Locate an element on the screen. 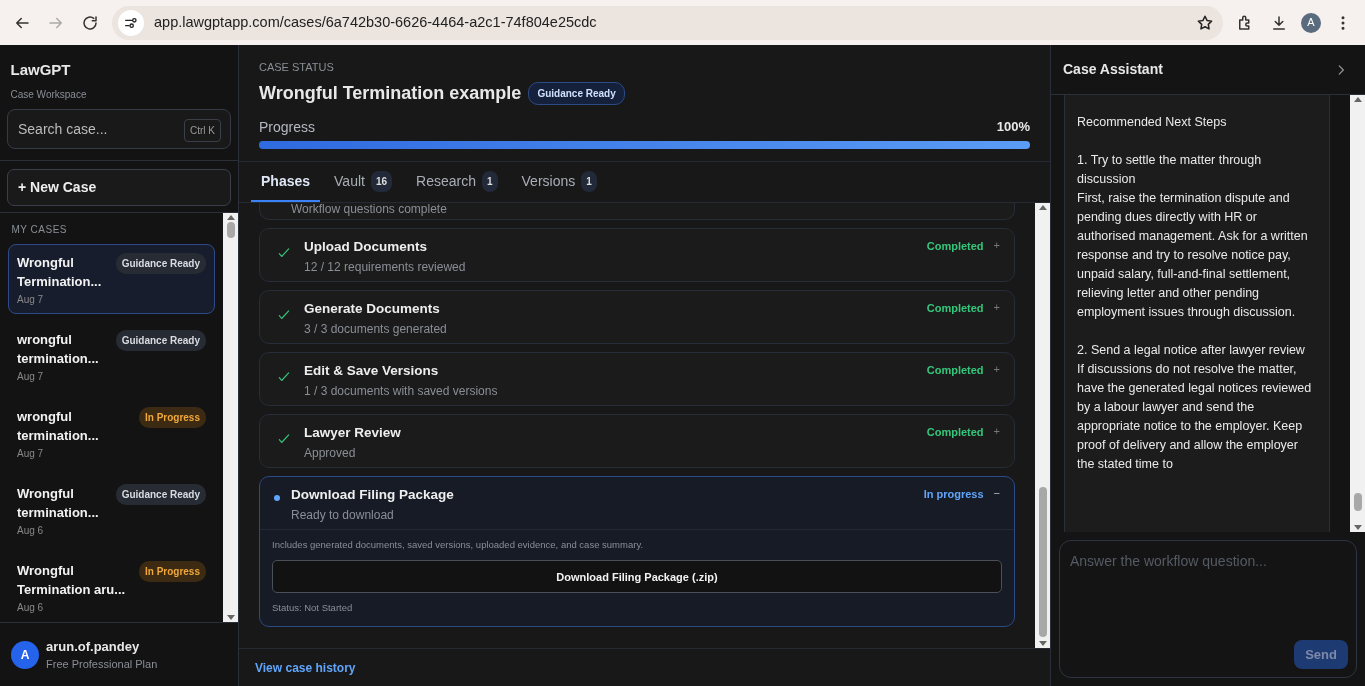 This screenshot has width=1365, height=686. tab: Research 1 is located at coordinates (457, 182).